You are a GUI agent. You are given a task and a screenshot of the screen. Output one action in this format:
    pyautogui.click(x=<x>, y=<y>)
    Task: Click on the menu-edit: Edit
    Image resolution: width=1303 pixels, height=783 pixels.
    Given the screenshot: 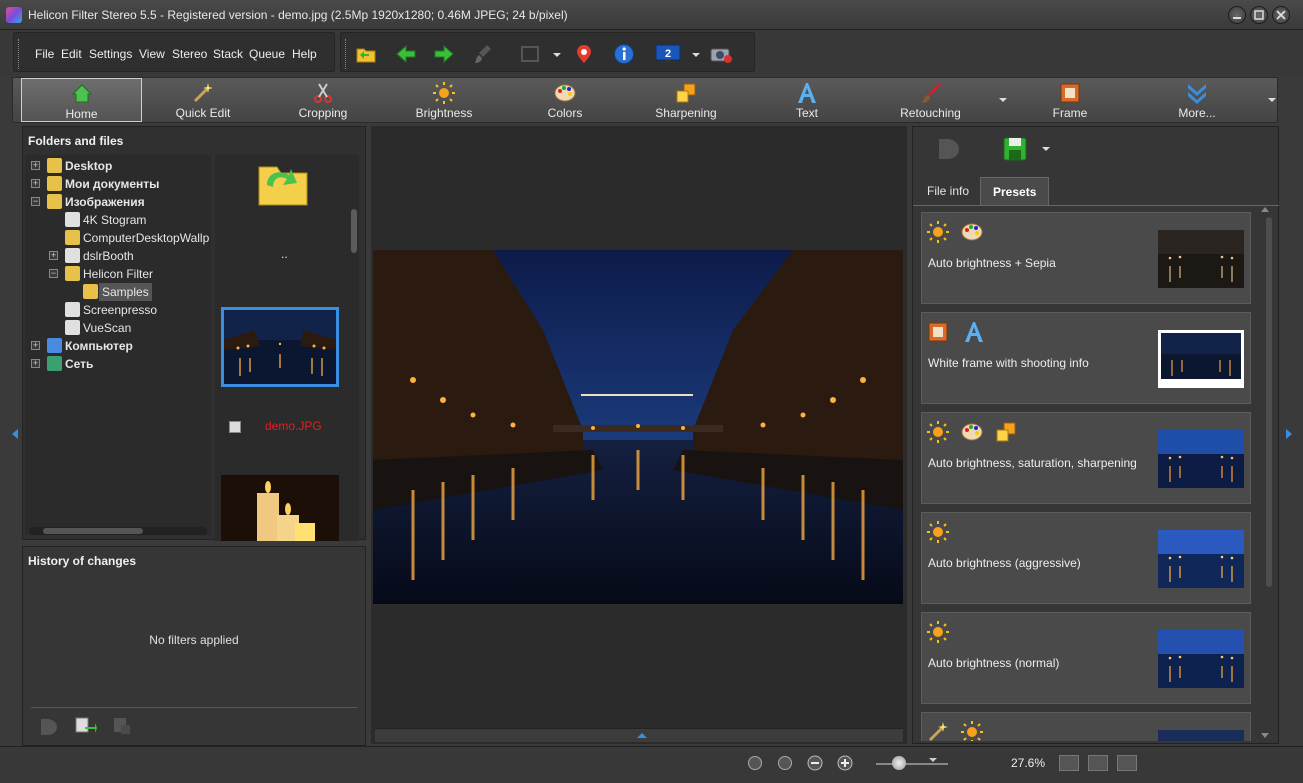 What is the action you would take?
    pyautogui.click(x=71, y=54)
    